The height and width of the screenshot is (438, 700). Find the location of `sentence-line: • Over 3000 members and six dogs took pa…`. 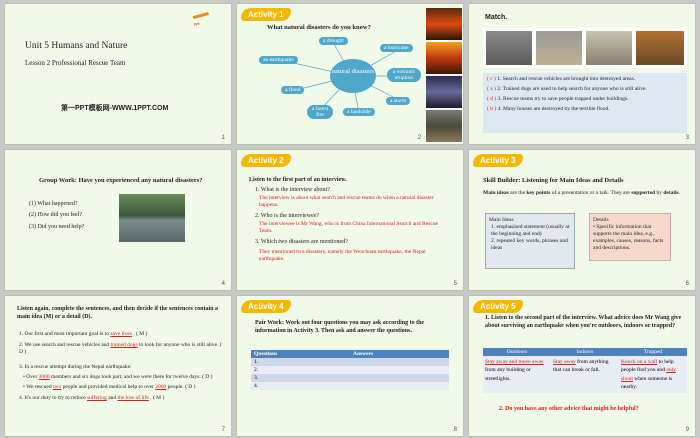

sentence-line: • Over 3000 members and six dogs took pa… is located at coordinates (118, 377).